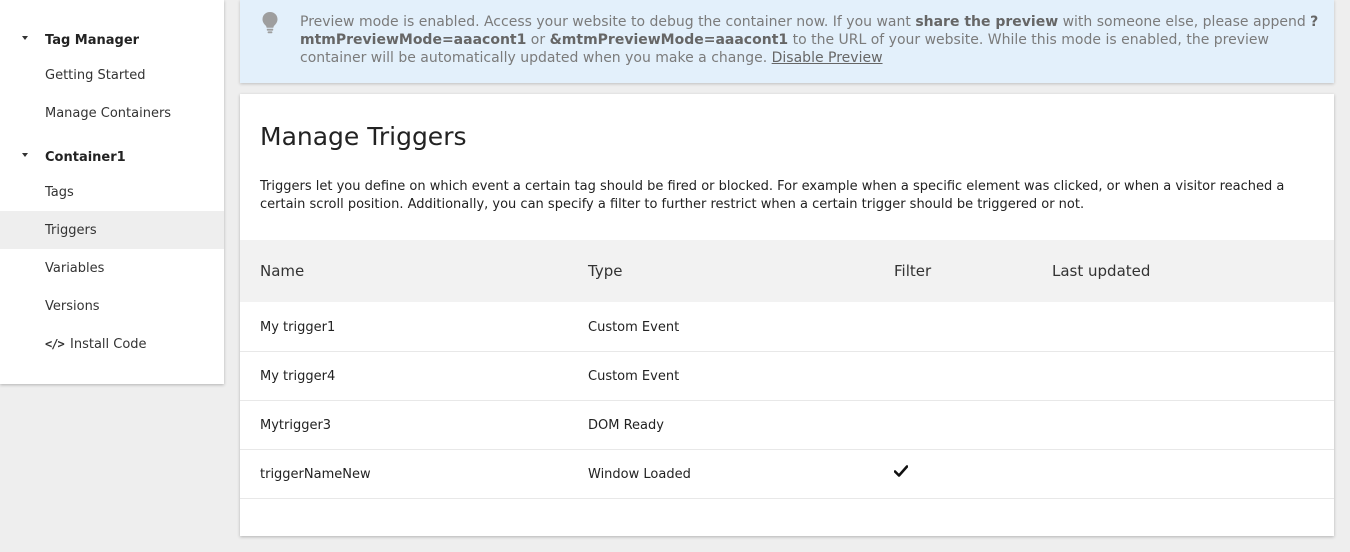 This screenshot has height=552, width=1350. What do you see at coordinates (538, 40) in the screenshot?
I see `banner-text: or` at bounding box center [538, 40].